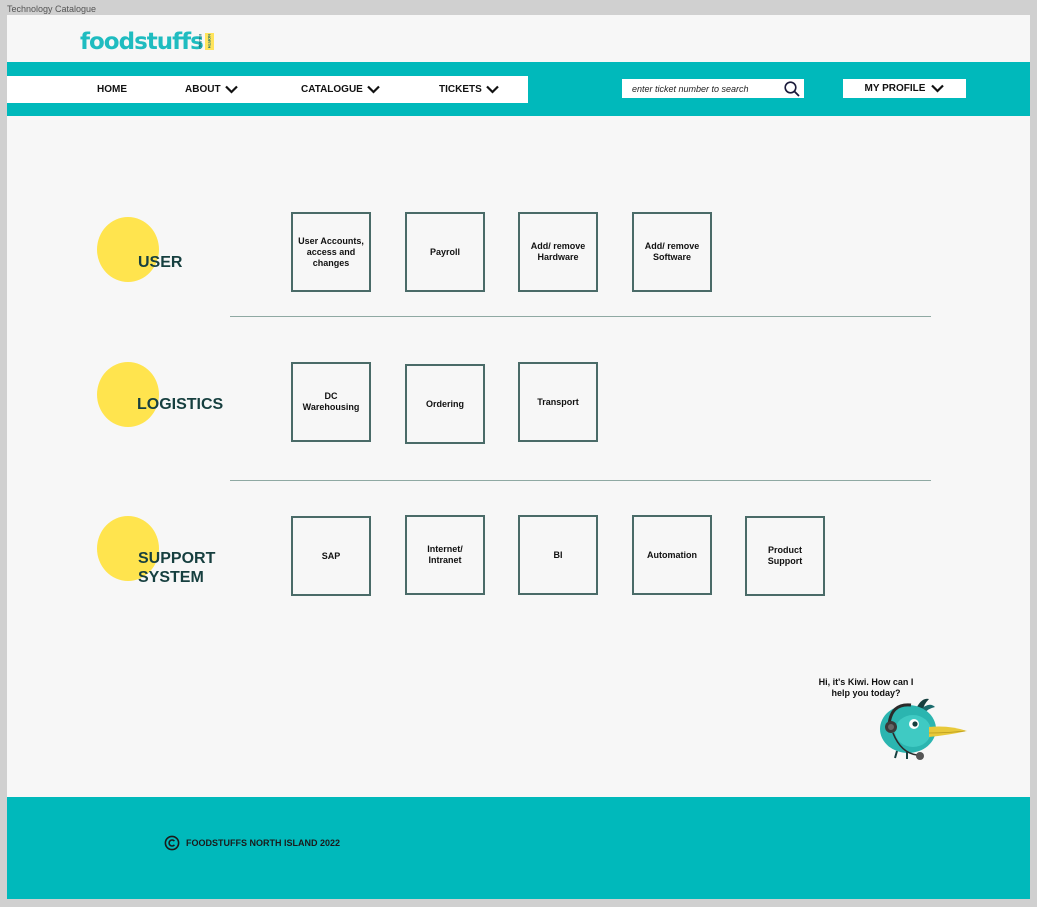  I want to click on nav-item-about: ABOUT, so click(211, 89).